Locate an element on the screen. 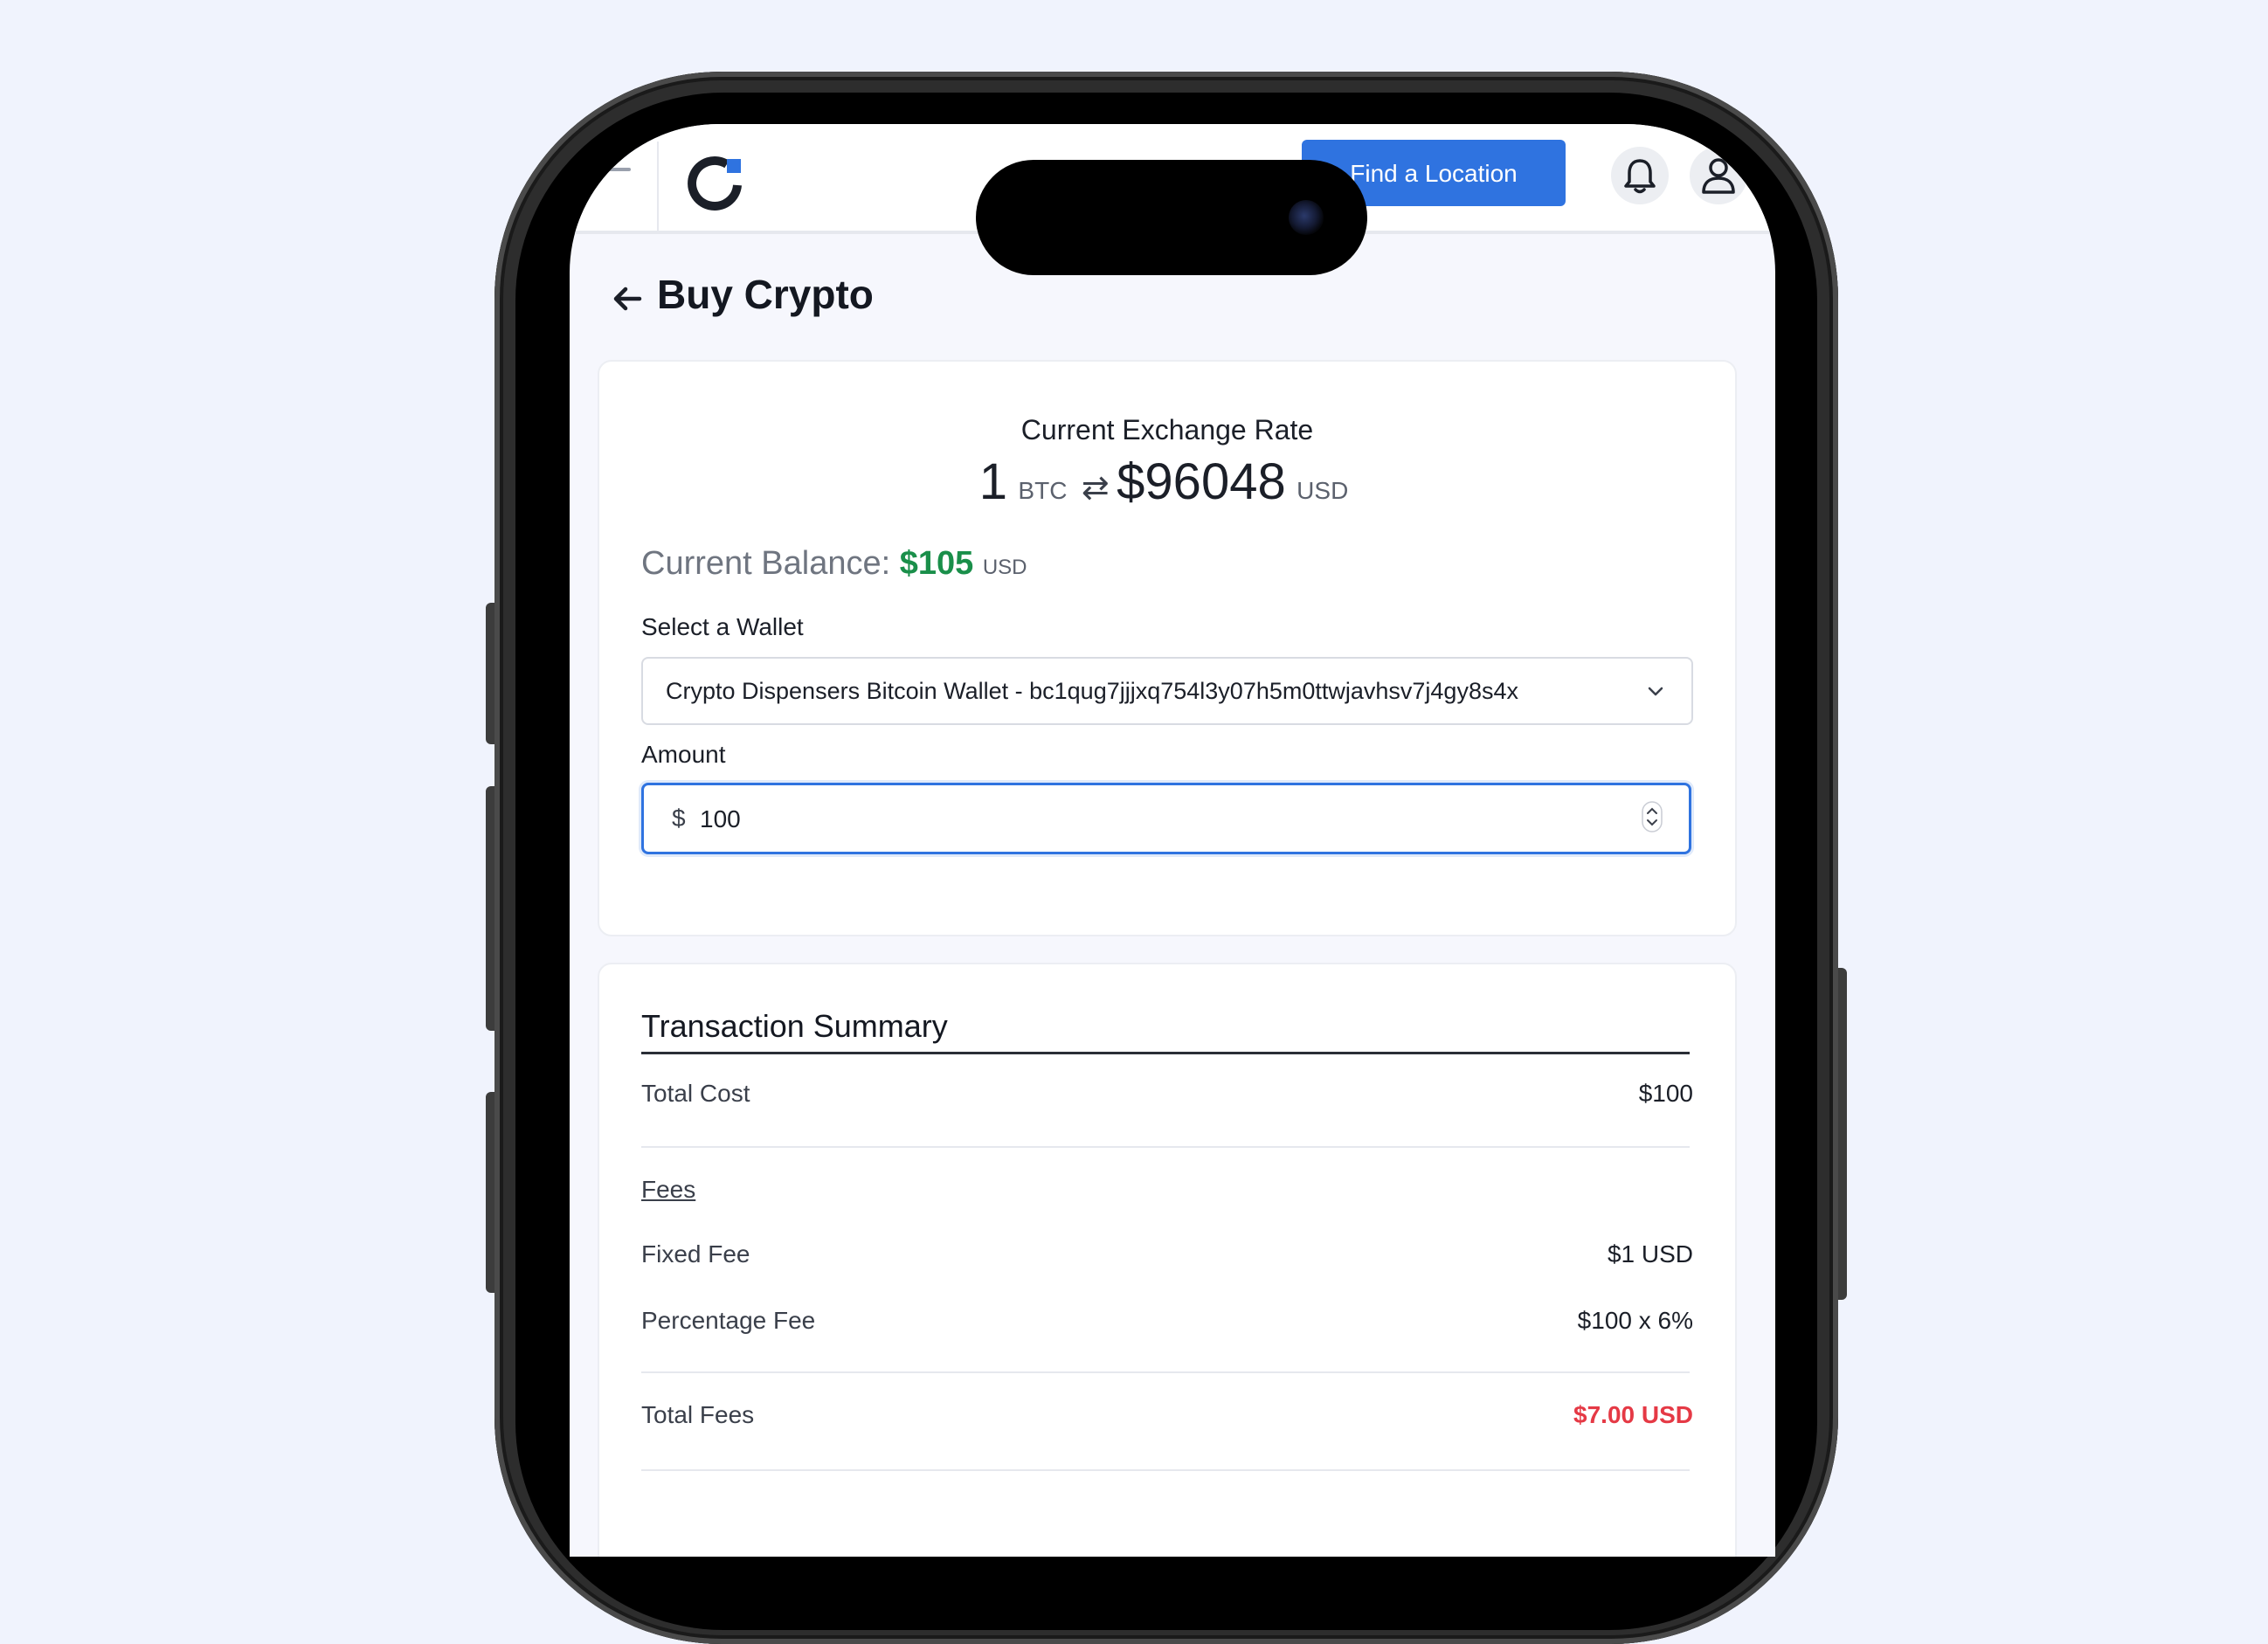 The height and width of the screenshot is (1644, 2268). fixed-fee-value: $1 USD is located at coordinates (1650, 1254).